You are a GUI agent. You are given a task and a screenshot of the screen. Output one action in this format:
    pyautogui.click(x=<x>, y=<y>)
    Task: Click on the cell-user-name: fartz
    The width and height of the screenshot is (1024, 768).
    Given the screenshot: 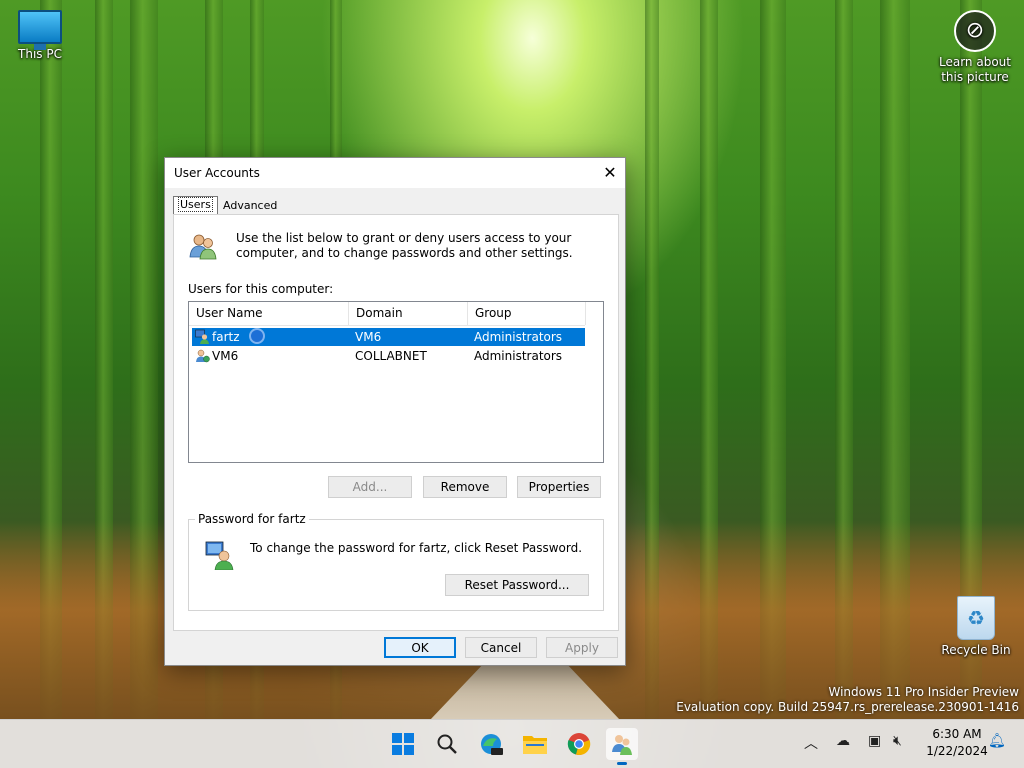 What is the action you would take?
    pyautogui.click(x=226, y=337)
    